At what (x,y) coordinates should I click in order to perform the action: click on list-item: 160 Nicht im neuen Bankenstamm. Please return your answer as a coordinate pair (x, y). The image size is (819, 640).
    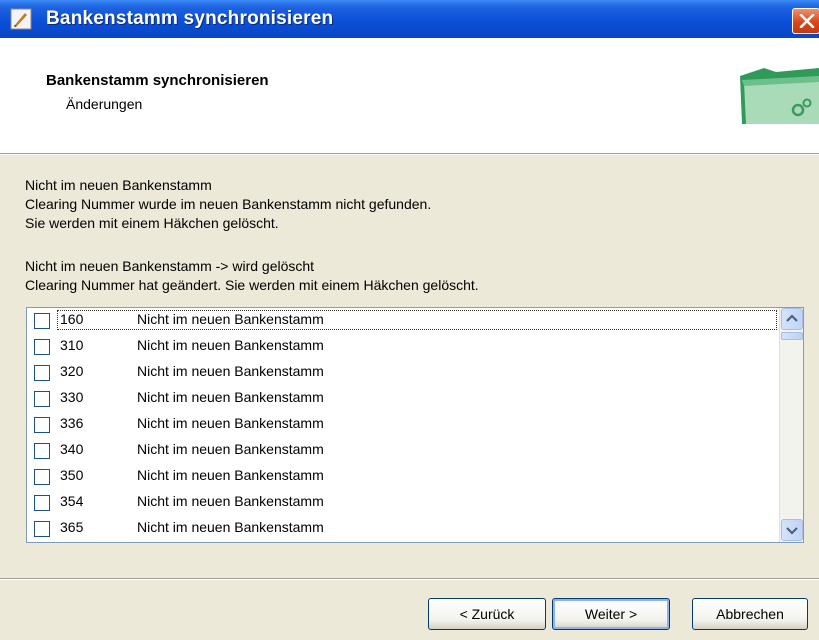
    Looking at the image, I should click on (403, 321).